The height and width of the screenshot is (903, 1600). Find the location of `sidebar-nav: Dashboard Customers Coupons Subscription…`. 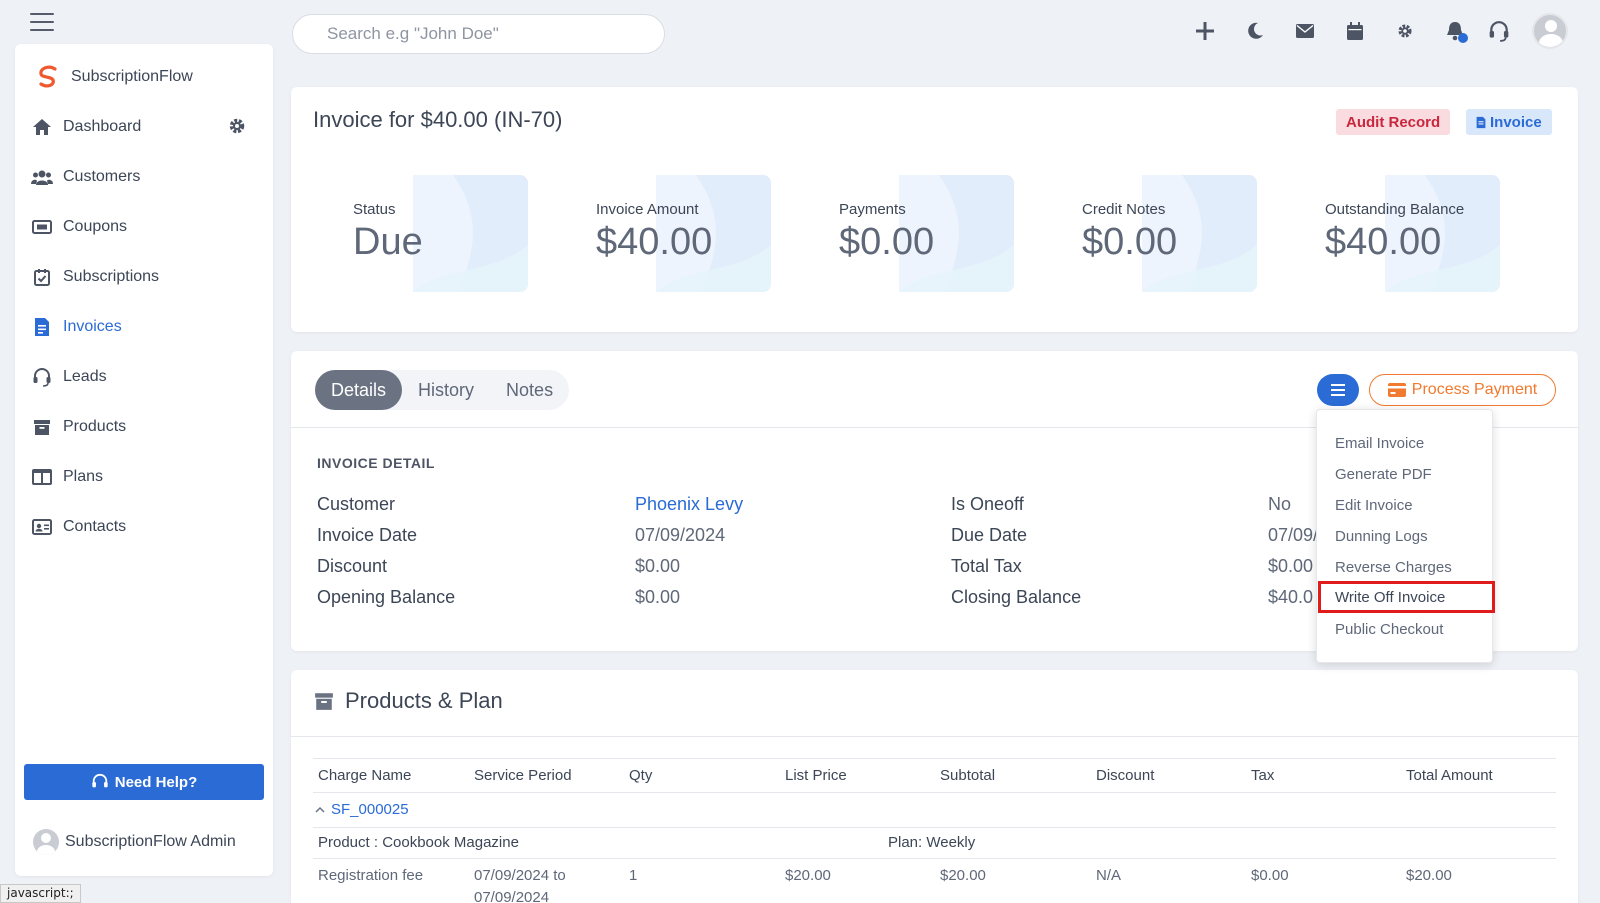

sidebar-nav: Dashboard Customers Coupons Subscription… is located at coordinates (144, 327).